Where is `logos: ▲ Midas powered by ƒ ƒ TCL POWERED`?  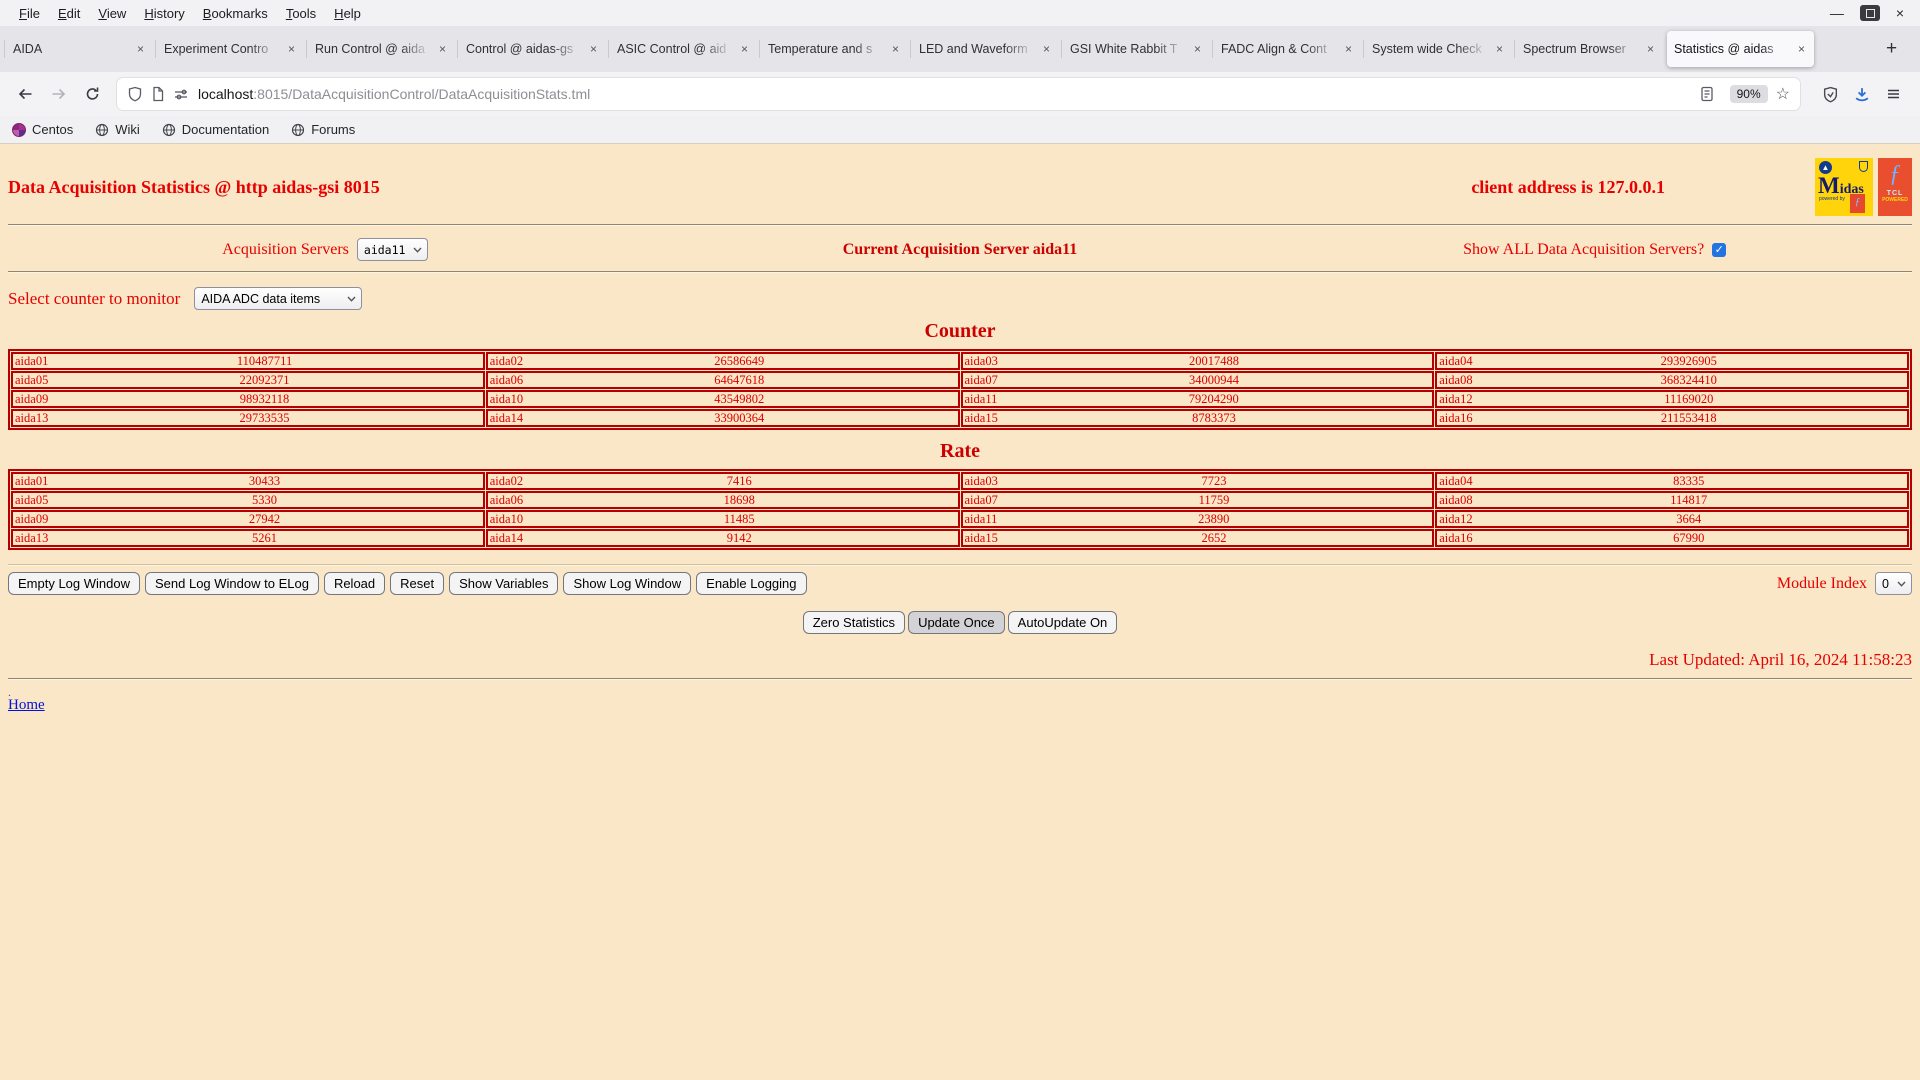
logos: ▲ Midas powered by ƒ ƒ TCL POWERED is located at coordinates (1863, 187).